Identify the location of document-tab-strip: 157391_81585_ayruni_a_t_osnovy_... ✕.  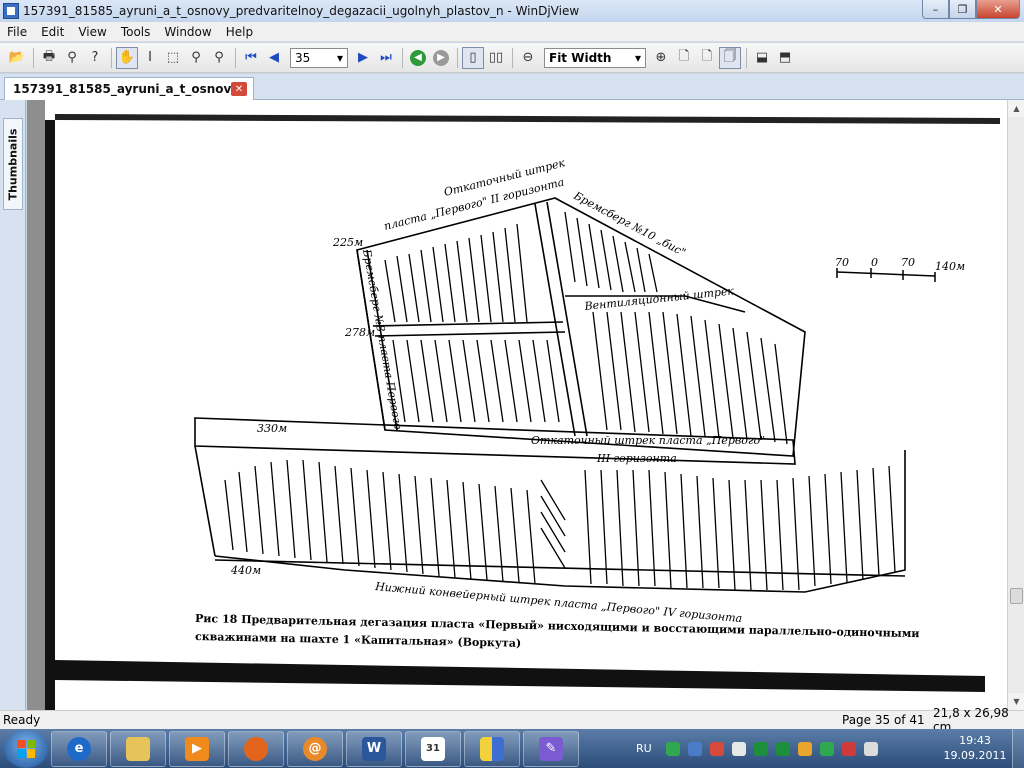
(512, 87).